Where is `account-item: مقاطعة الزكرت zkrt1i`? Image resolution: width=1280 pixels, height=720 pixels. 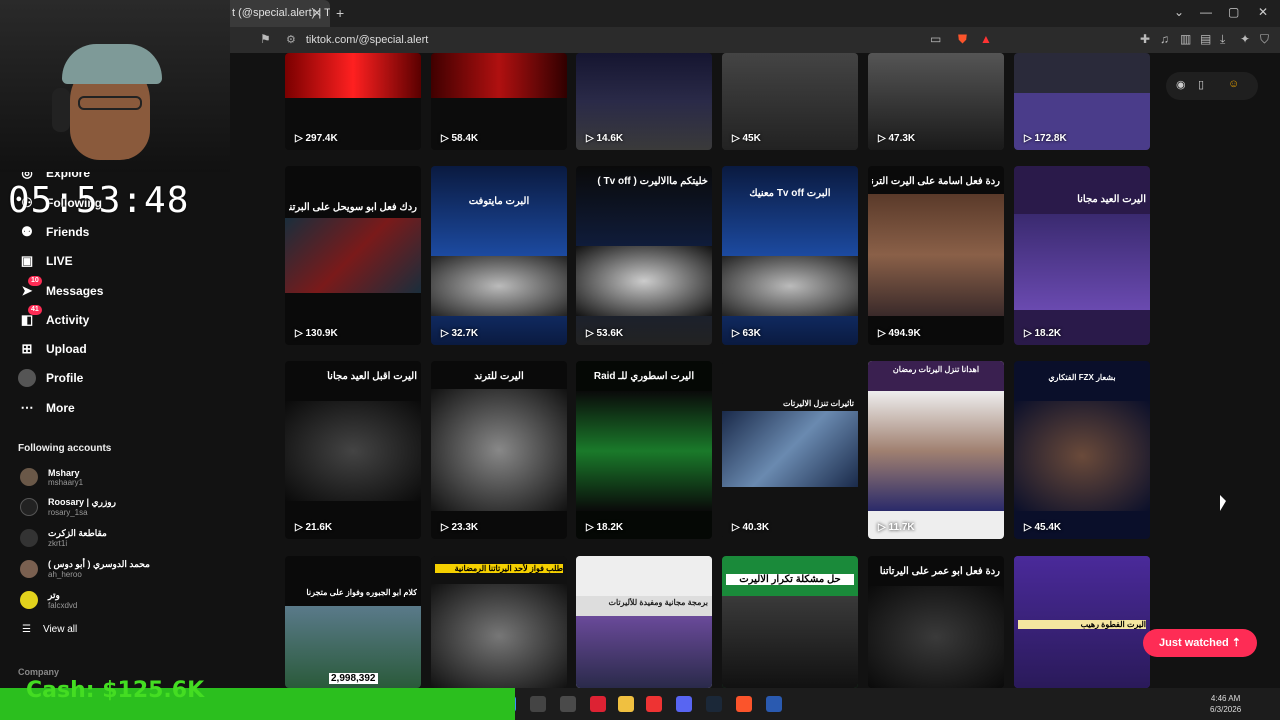 account-item: مقاطعة الزكرت zkrt1i is located at coordinates (63, 538).